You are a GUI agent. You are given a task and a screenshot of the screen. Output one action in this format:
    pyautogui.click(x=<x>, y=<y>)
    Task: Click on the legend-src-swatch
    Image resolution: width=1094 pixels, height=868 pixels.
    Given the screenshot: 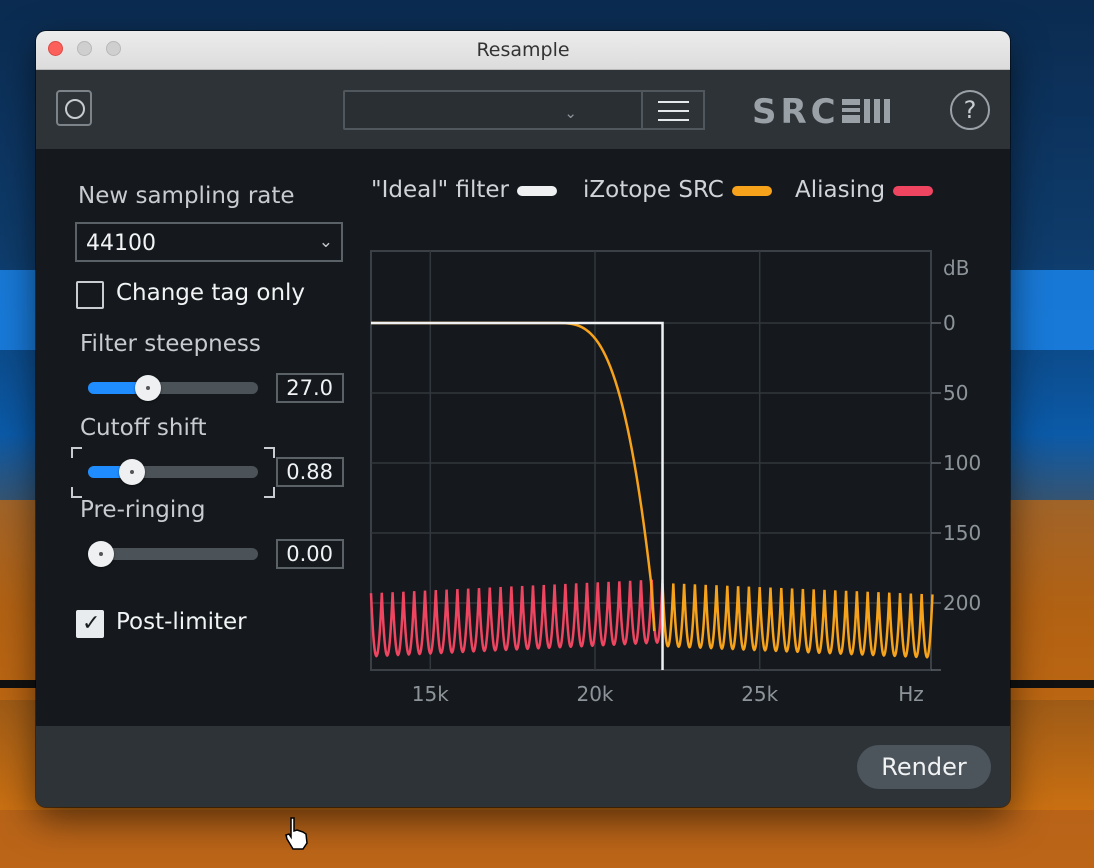 What is the action you would take?
    pyautogui.click(x=751, y=190)
    